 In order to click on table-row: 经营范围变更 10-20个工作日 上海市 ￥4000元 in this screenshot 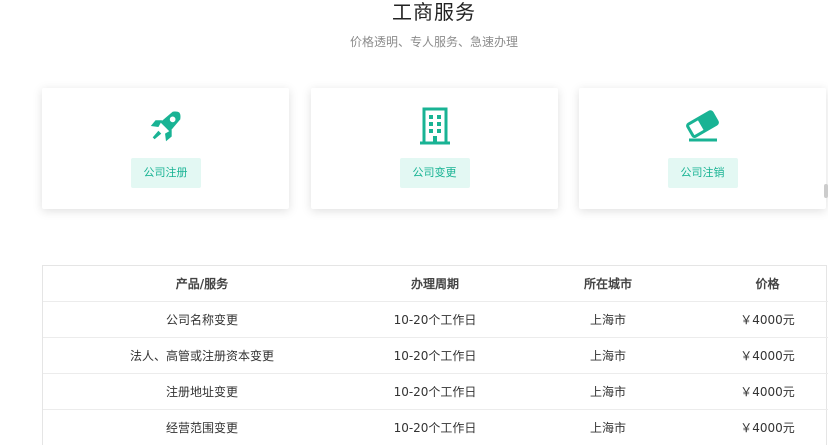, I will do `click(435, 427)`.